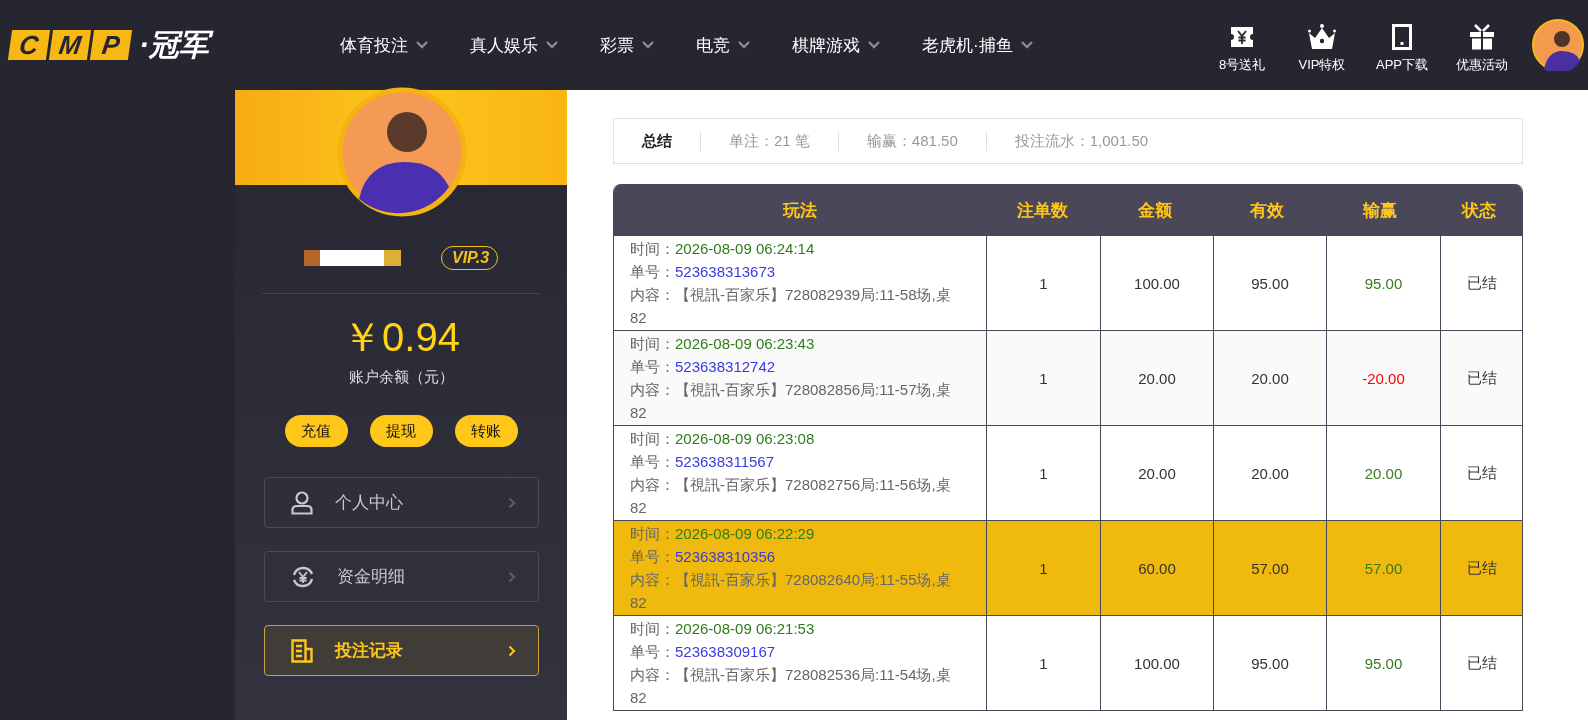  I want to click on column-header: 金额, so click(1155, 210).